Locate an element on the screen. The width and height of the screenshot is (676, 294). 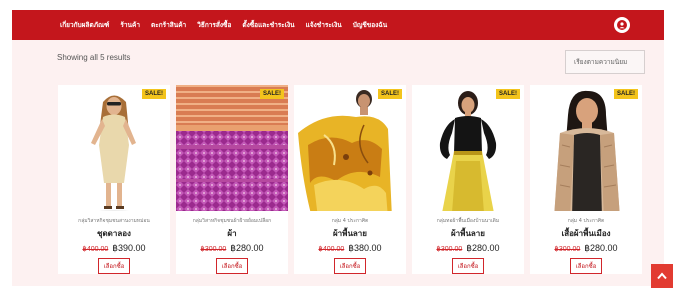
purple-woven-fabric-image is located at coordinates (232, 148).